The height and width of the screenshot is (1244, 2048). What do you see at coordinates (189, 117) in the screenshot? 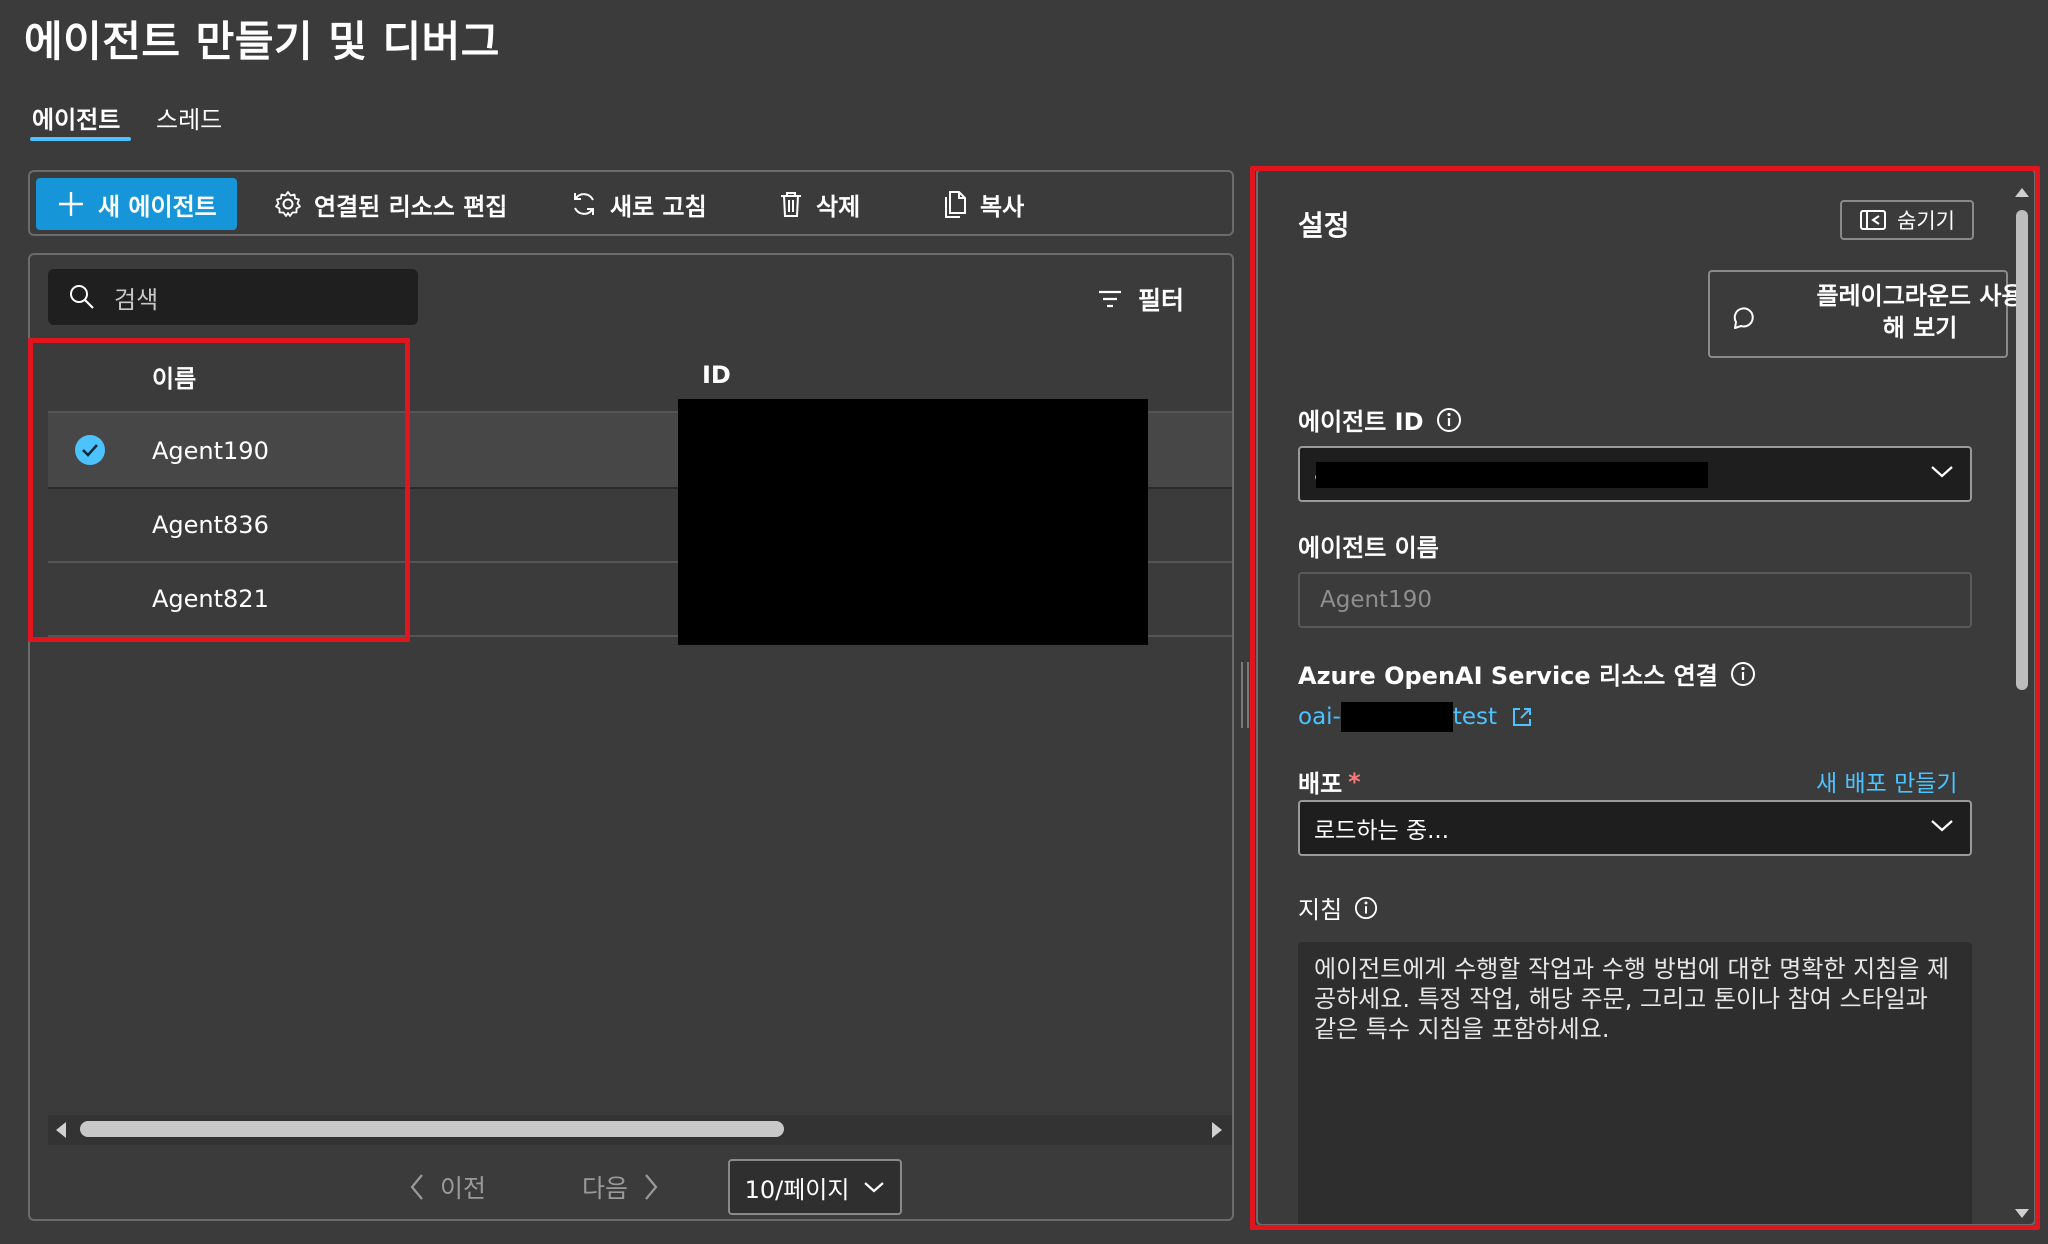
I see `tab-threads: 스레드` at bounding box center [189, 117].